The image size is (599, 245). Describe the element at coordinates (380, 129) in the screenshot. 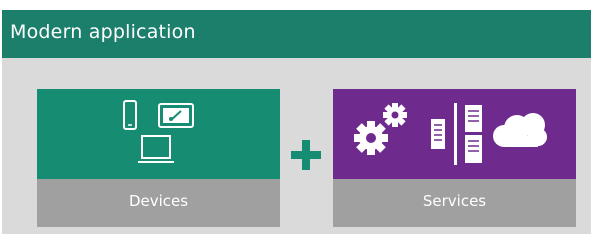

I see `gears-icon` at that location.